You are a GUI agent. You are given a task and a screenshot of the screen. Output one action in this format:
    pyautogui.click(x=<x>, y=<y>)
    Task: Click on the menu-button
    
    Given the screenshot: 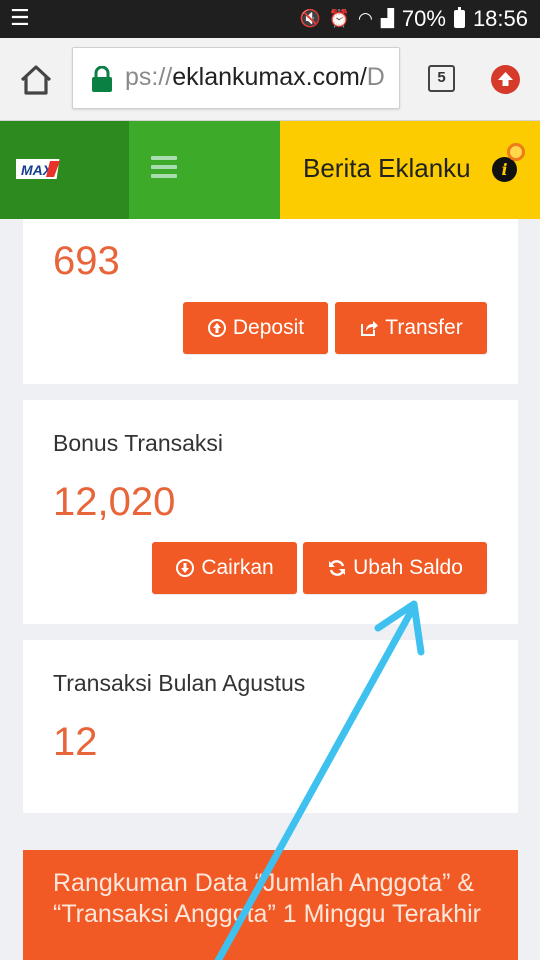 What is the action you would take?
    pyautogui.click(x=204, y=170)
    